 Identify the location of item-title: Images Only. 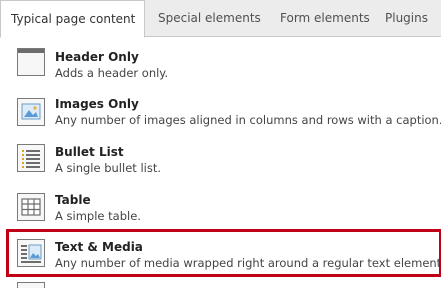
(97, 104).